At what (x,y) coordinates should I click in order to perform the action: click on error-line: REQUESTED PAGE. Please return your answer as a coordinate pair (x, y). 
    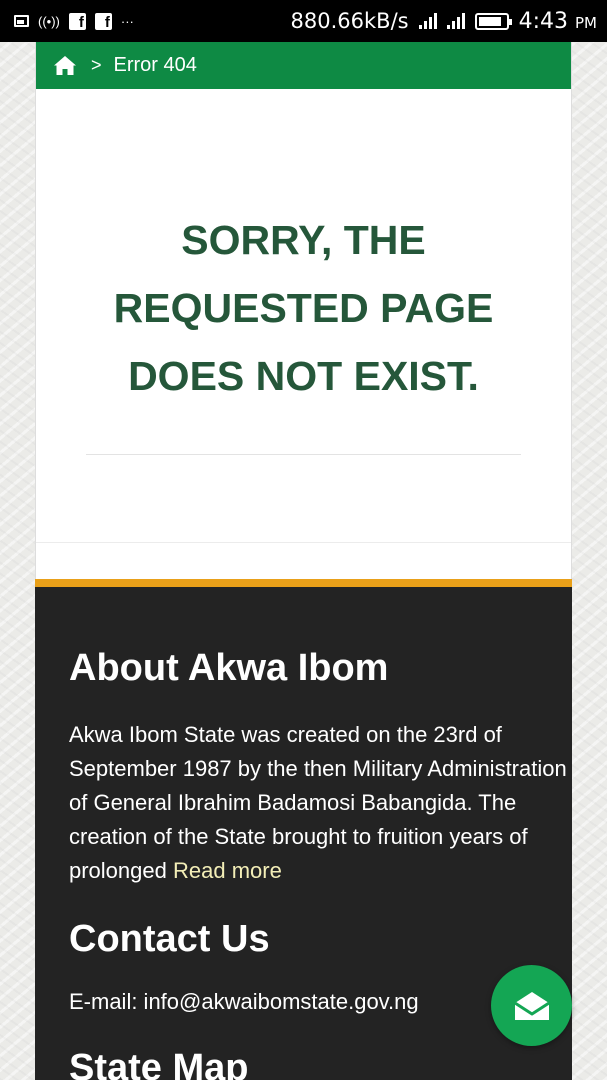
    Looking at the image, I should click on (303, 308).